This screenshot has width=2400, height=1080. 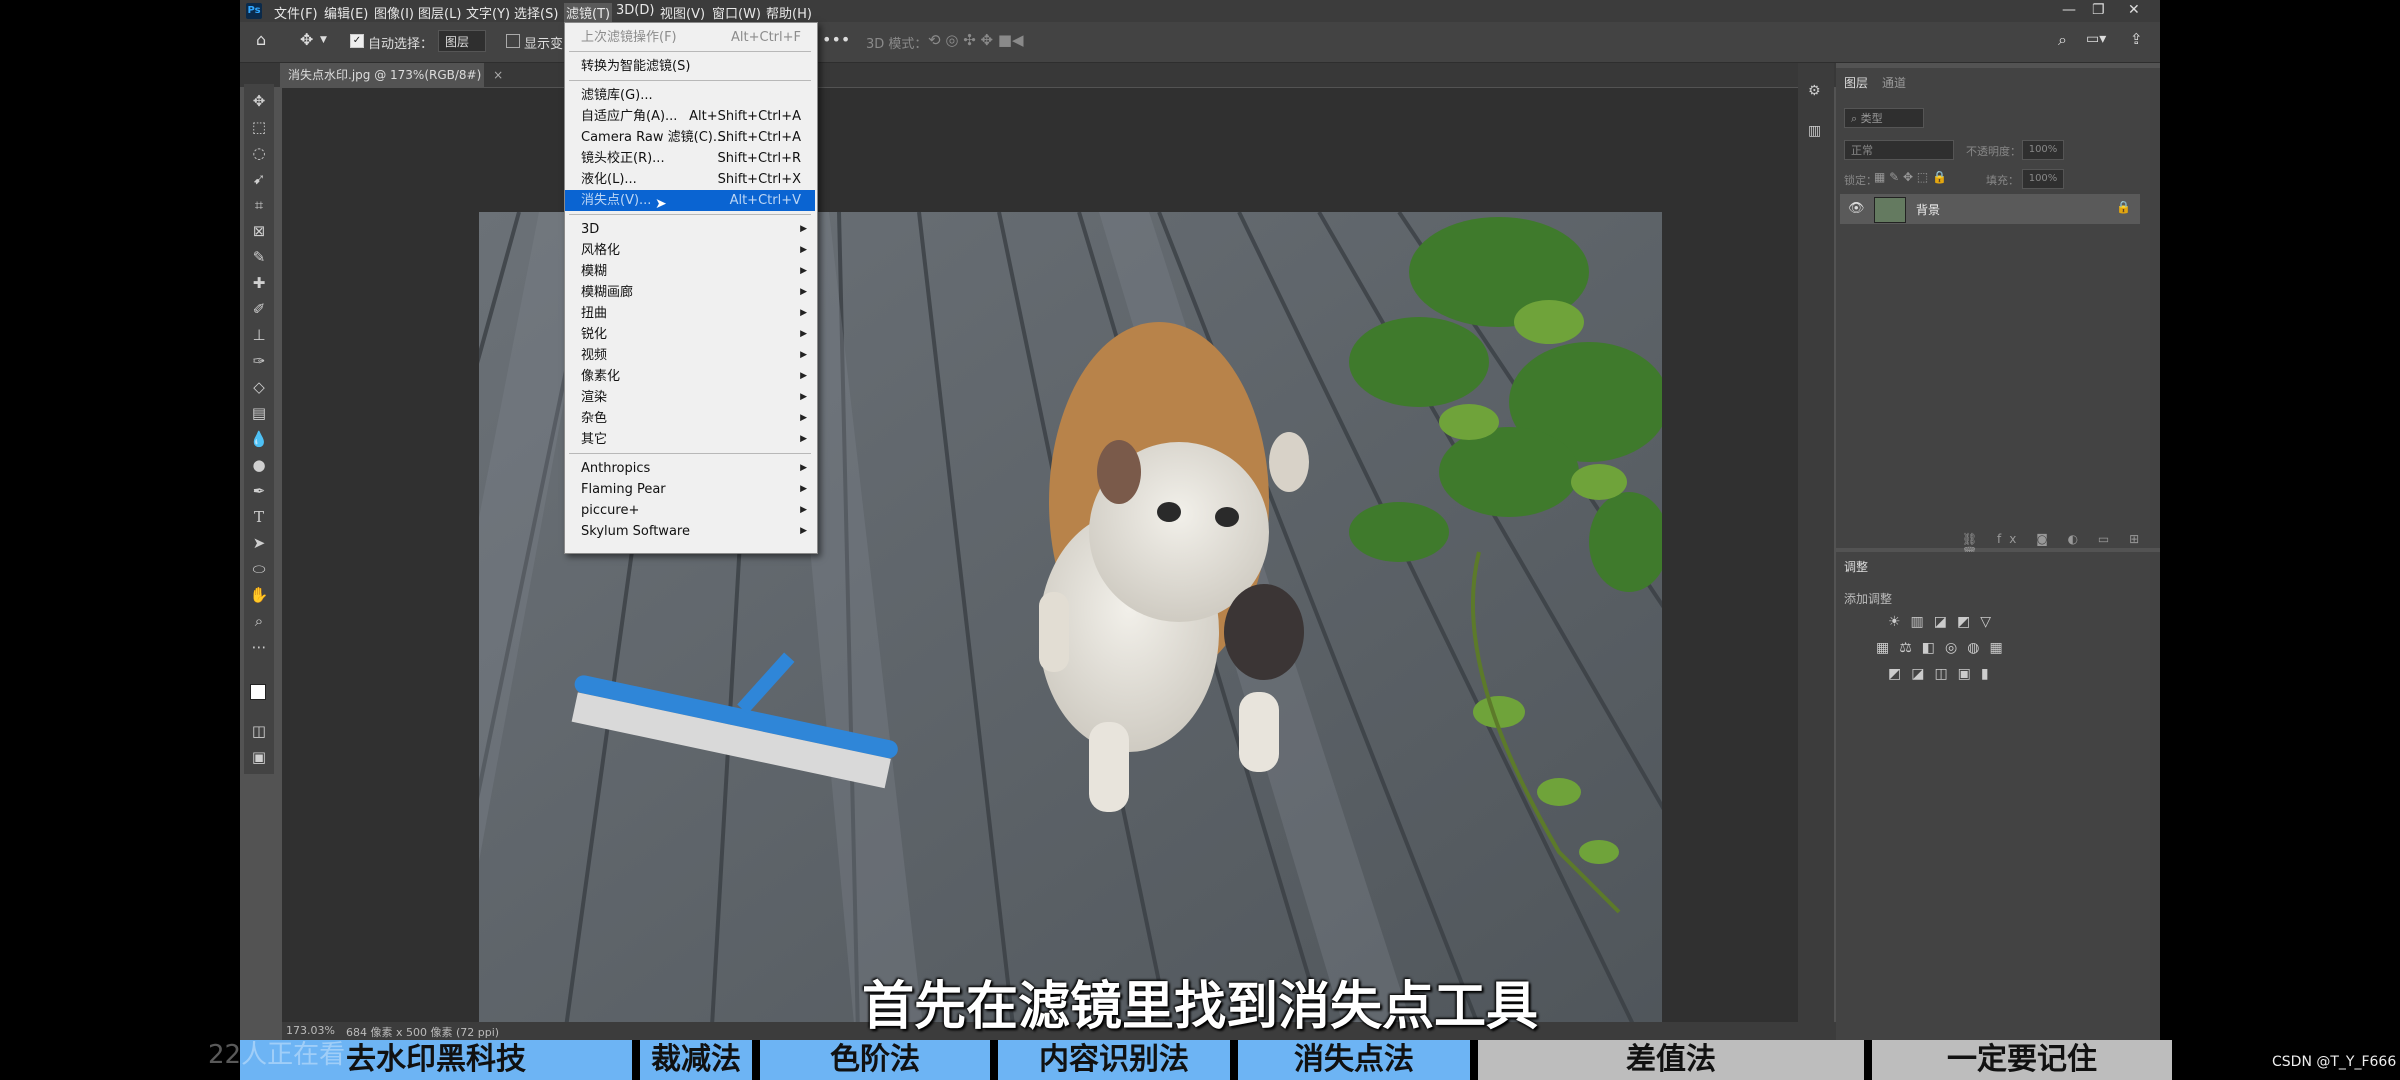 I want to click on filter-menu-item: 扭曲 ▶, so click(x=690, y=313).